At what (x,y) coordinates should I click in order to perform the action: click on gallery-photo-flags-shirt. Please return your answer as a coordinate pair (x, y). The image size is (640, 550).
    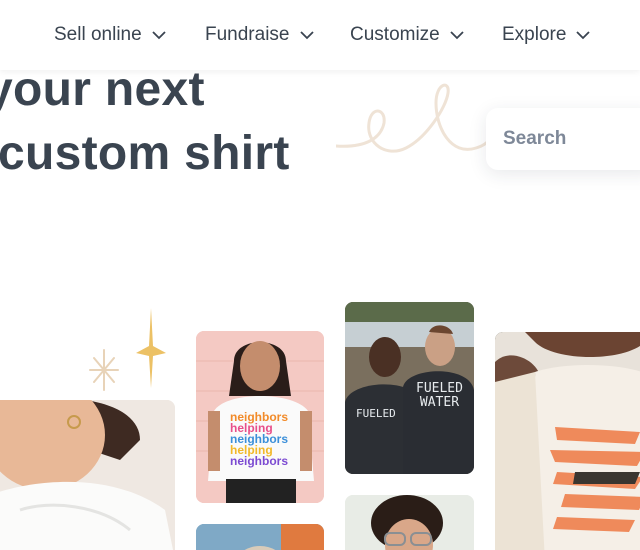
    Looking at the image, I should click on (567, 441).